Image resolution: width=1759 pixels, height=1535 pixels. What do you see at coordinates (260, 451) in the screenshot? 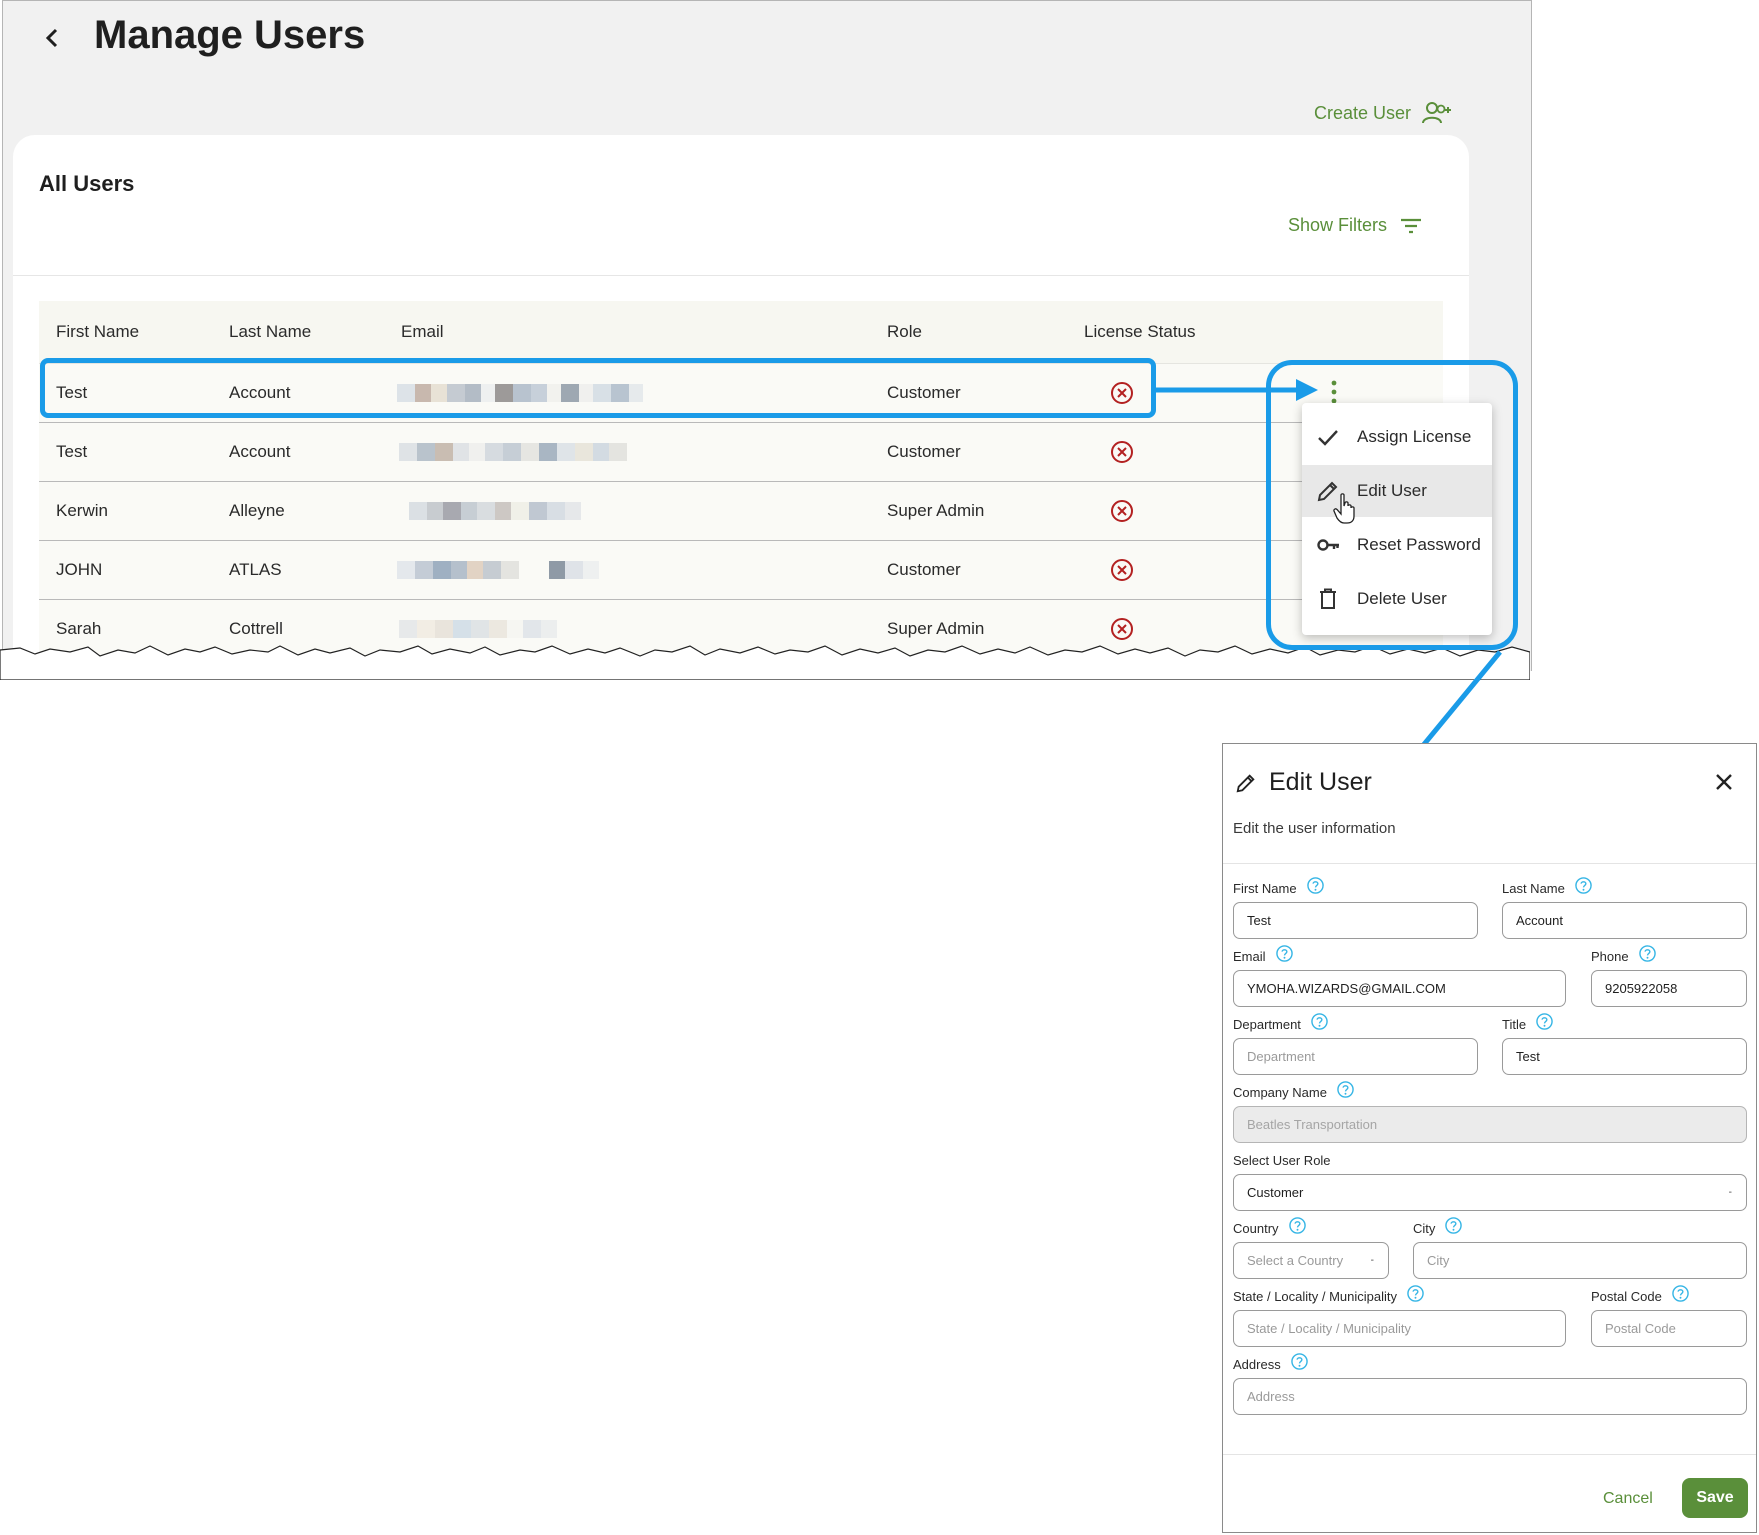
I see `last-name-cell: Account` at bounding box center [260, 451].